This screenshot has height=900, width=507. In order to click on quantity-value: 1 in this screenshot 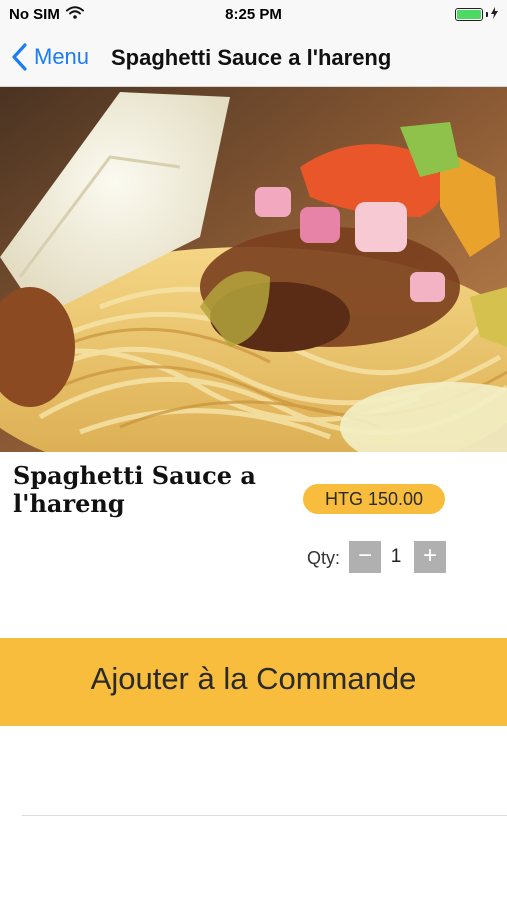, I will do `click(396, 556)`.